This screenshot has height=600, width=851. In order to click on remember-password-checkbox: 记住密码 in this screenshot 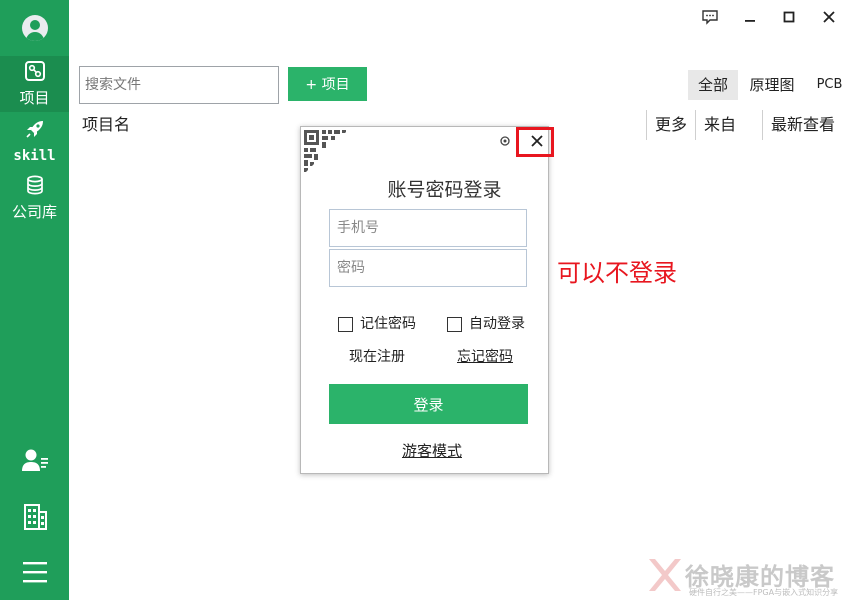, I will do `click(377, 324)`.